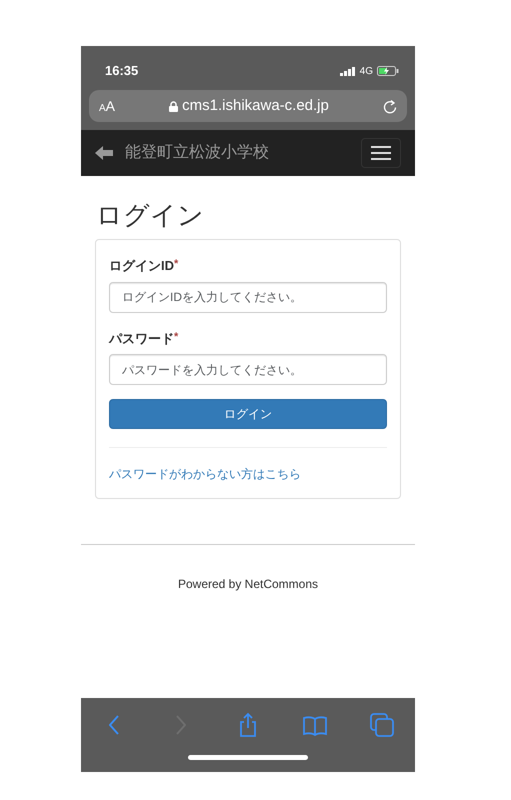 This screenshot has width=511, height=800. What do you see at coordinates (114, 725) in the screenshot?
I see `back-icon` at bounding box center [114, 725].